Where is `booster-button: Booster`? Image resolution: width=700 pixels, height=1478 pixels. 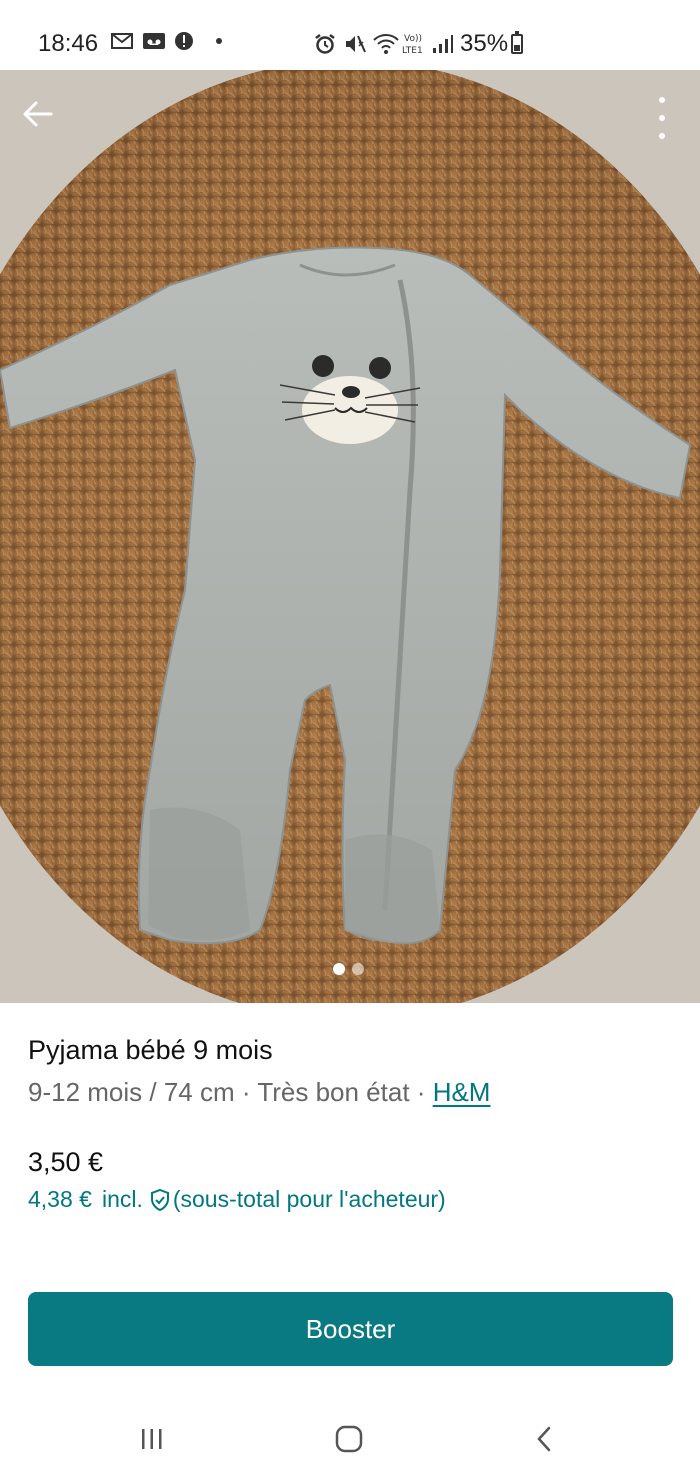 booster-button: Booster is located at coordinates (350, 1329).